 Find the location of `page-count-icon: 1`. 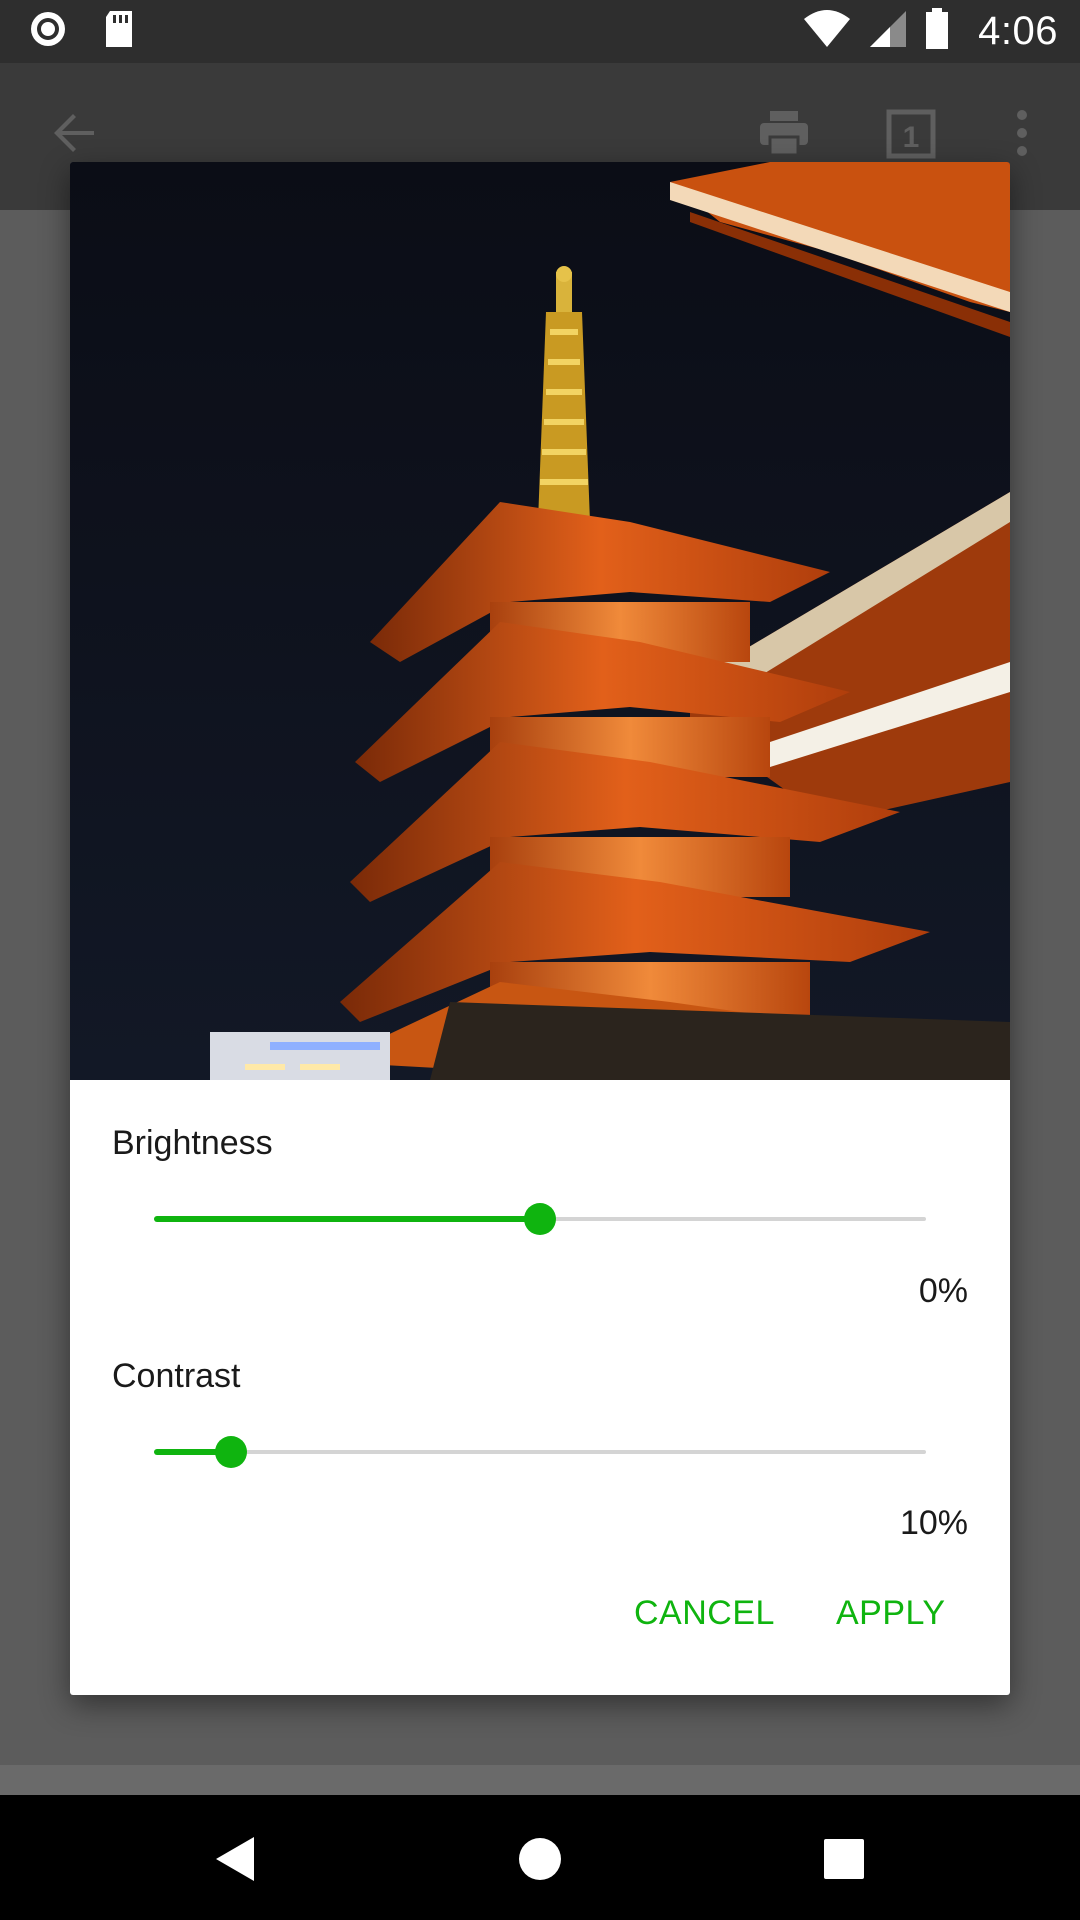

page-count-icon: 1 is located at coordinates (911, 136).